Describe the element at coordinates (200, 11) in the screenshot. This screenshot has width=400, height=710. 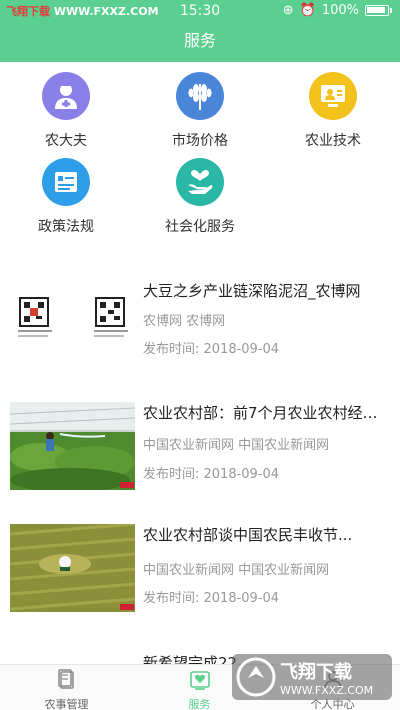
I see `status-bar: 飞翔下载 WWW.FXXZ.COM 15:30 ⊕ ⏰ 100%` at that location.